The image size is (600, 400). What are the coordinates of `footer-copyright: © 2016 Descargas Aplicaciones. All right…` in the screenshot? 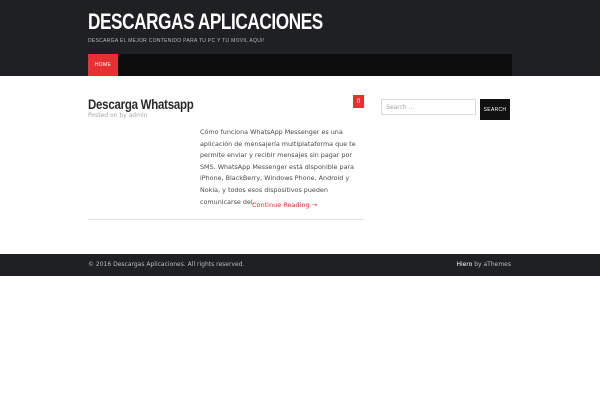 It's located at (166, 264).